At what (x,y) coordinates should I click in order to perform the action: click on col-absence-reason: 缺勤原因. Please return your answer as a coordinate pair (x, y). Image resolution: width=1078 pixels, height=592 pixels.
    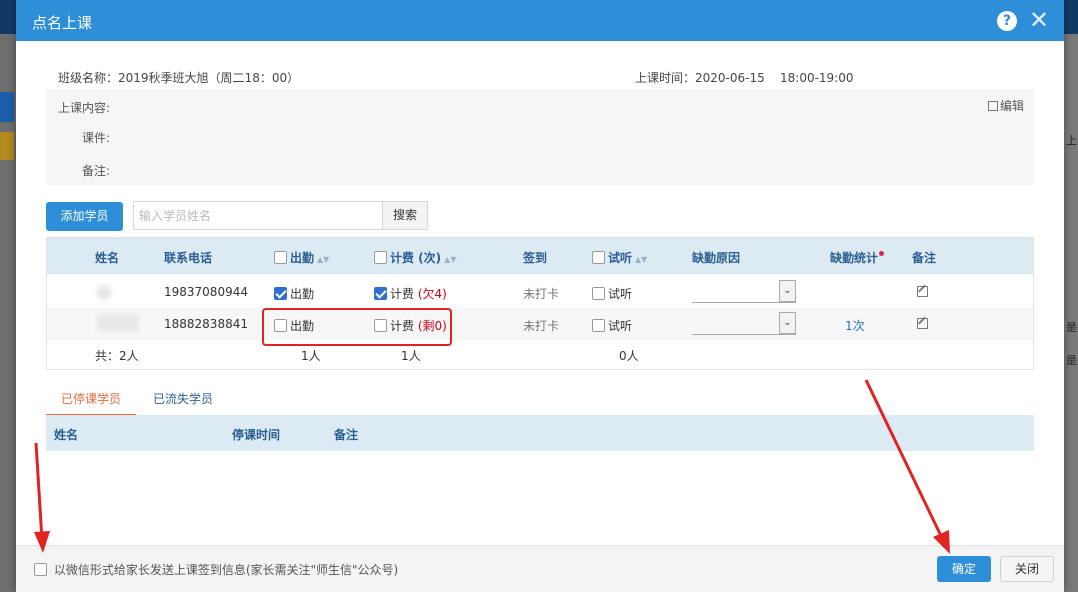
    Looking at the image, I should click on (716, 258).